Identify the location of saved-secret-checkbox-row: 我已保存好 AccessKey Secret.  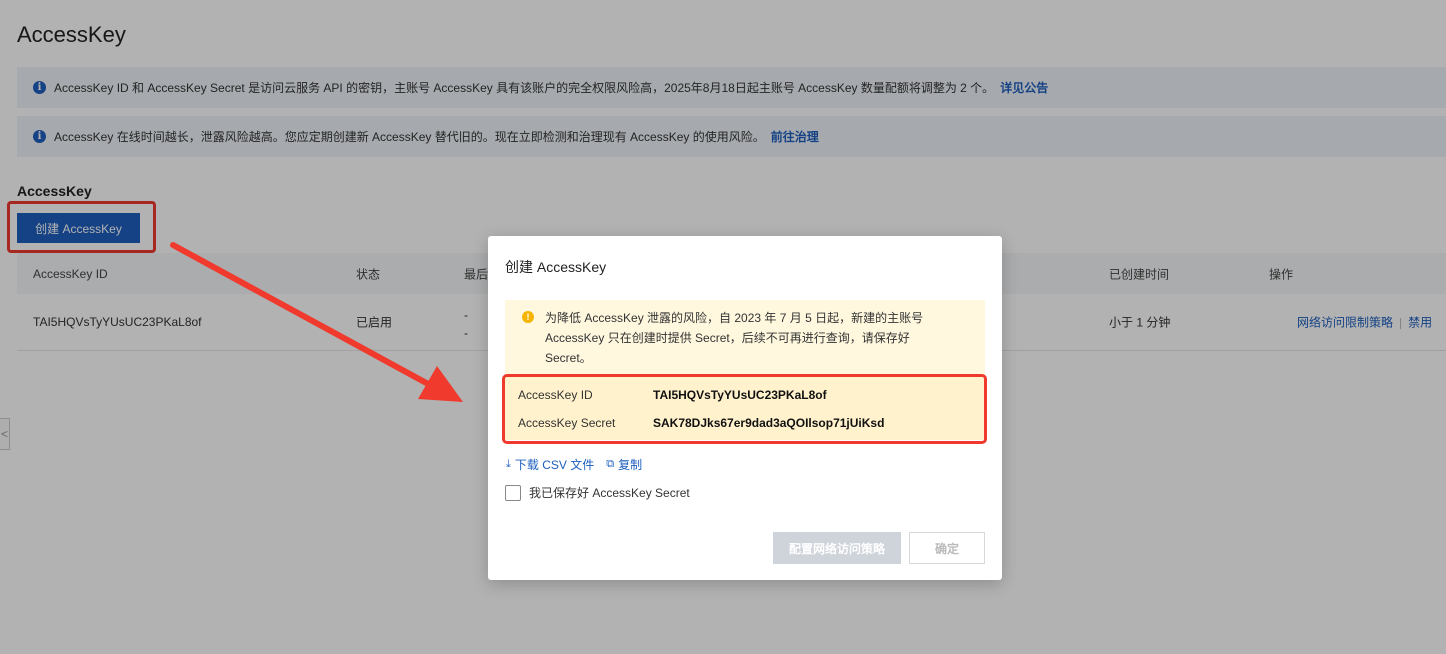
(597, 492).